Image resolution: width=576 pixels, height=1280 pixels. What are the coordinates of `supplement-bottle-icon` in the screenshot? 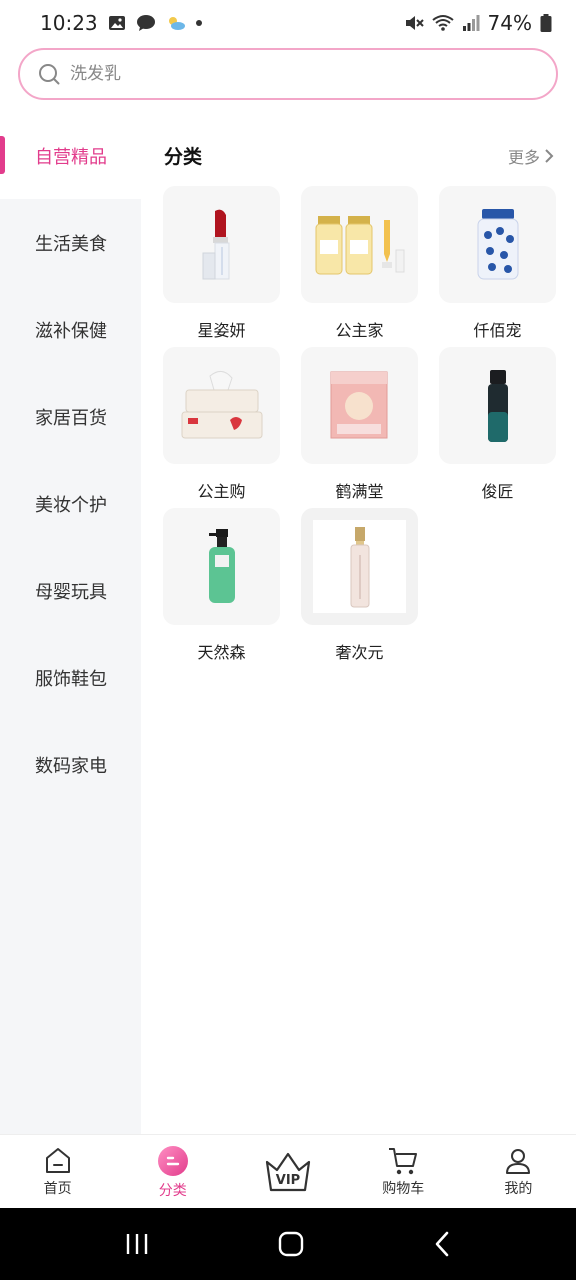 It's located at (497, 243).